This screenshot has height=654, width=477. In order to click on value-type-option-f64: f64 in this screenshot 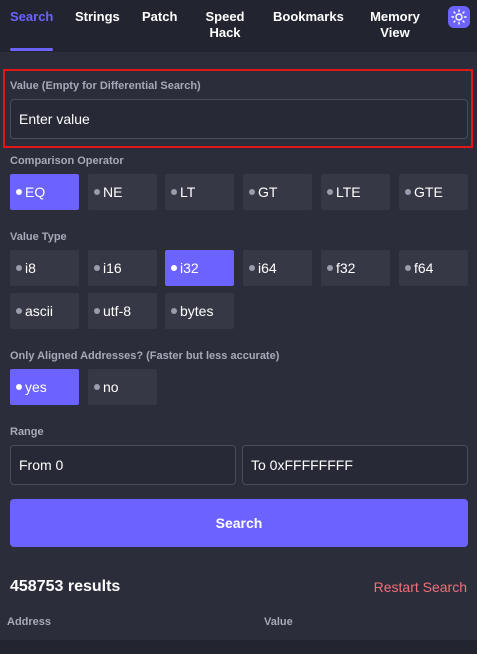, I will do `click(433, 268)`.